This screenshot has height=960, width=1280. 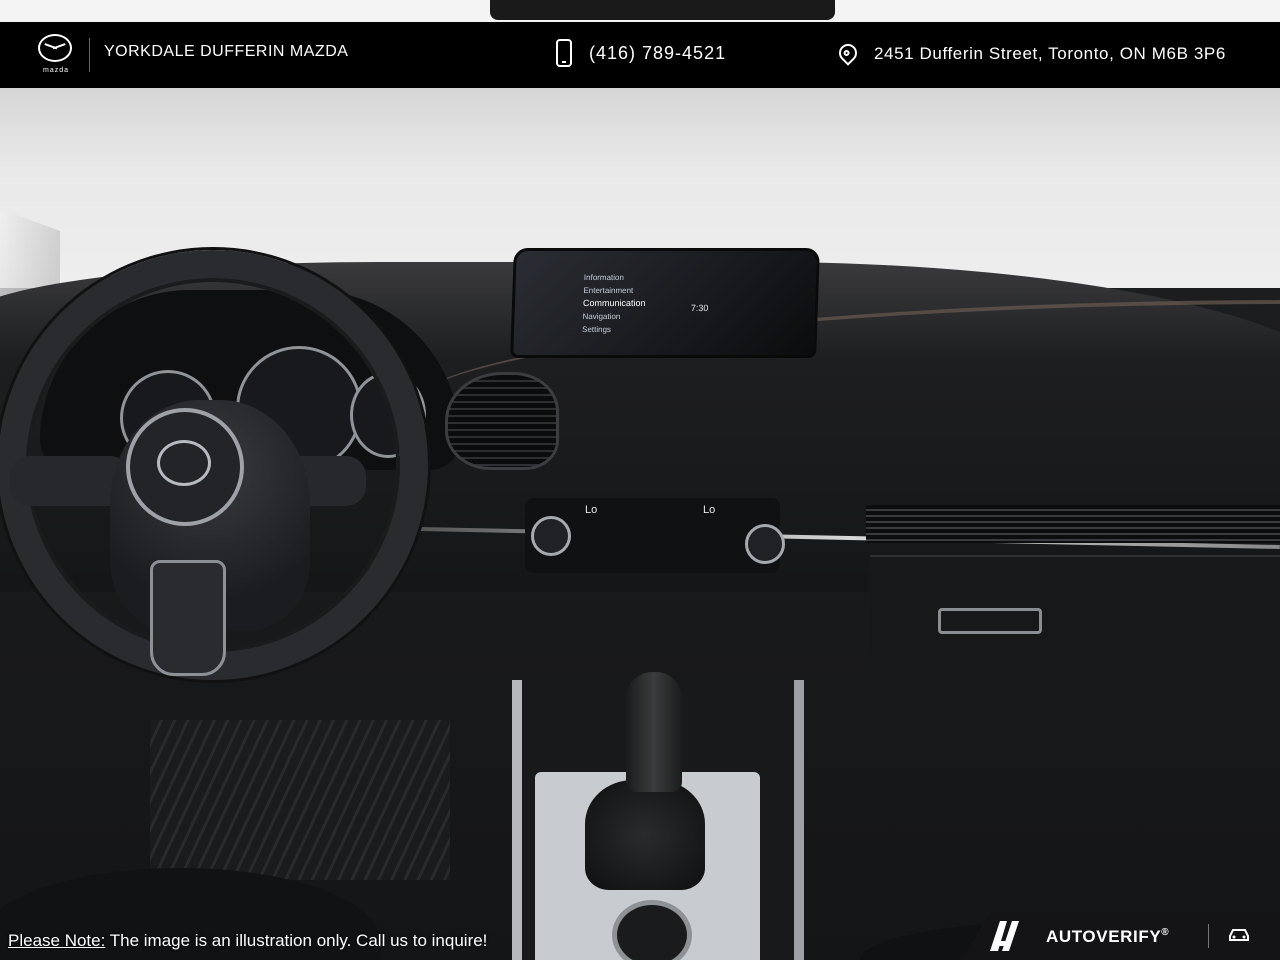 What do you see at coordinates (226, 51) in the screenshot?
I see `dealer-name: YORKDALE DUFFERIN MAZDA` at bounding box center [226, 51].